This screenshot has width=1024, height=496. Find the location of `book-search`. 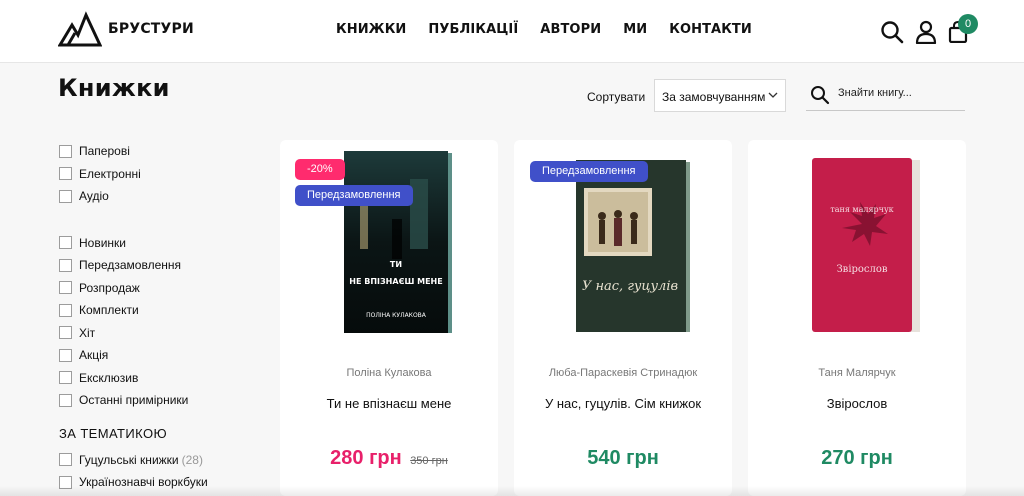

book-search is located at coordinates (885, 96).